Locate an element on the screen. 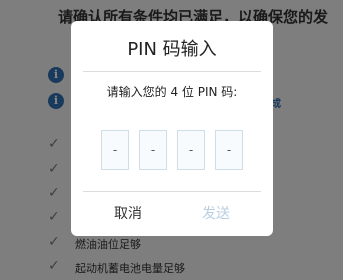 The width and height of the screenshot is (343, 280). cancel-button: 取消 is located at coordinates (128, 213).